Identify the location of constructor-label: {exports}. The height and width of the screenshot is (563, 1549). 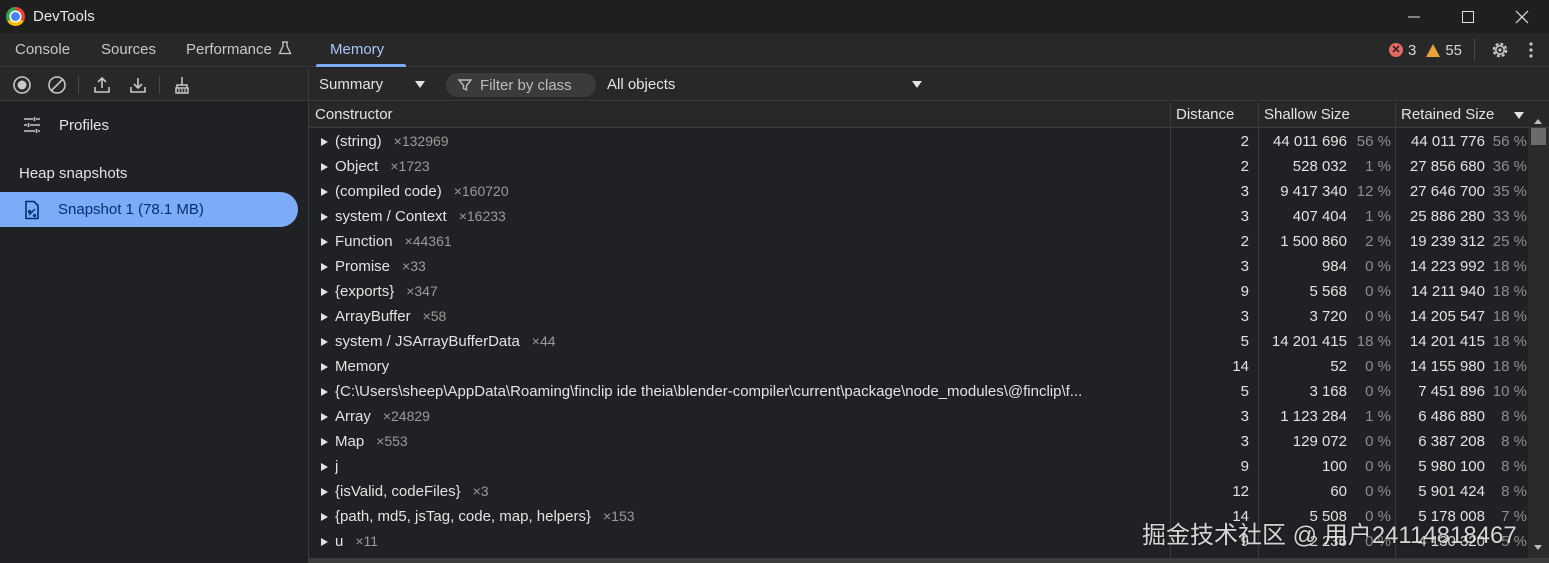
(365, 291).